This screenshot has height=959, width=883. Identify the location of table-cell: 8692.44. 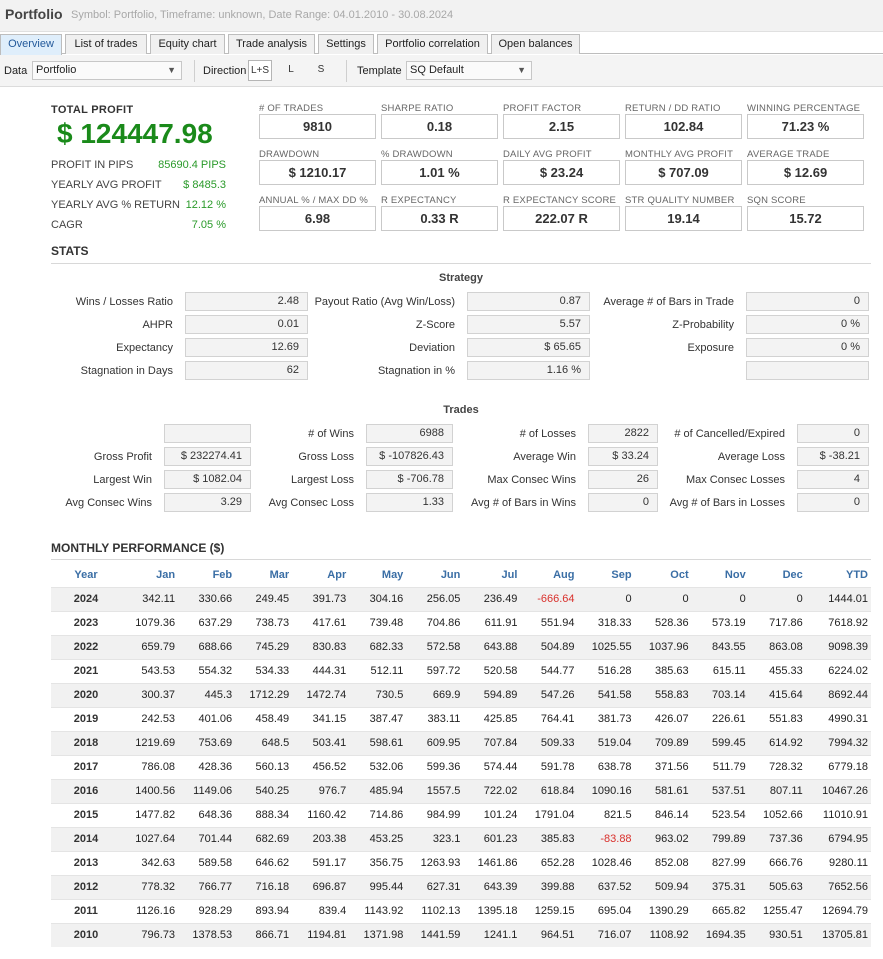
(838, 694).